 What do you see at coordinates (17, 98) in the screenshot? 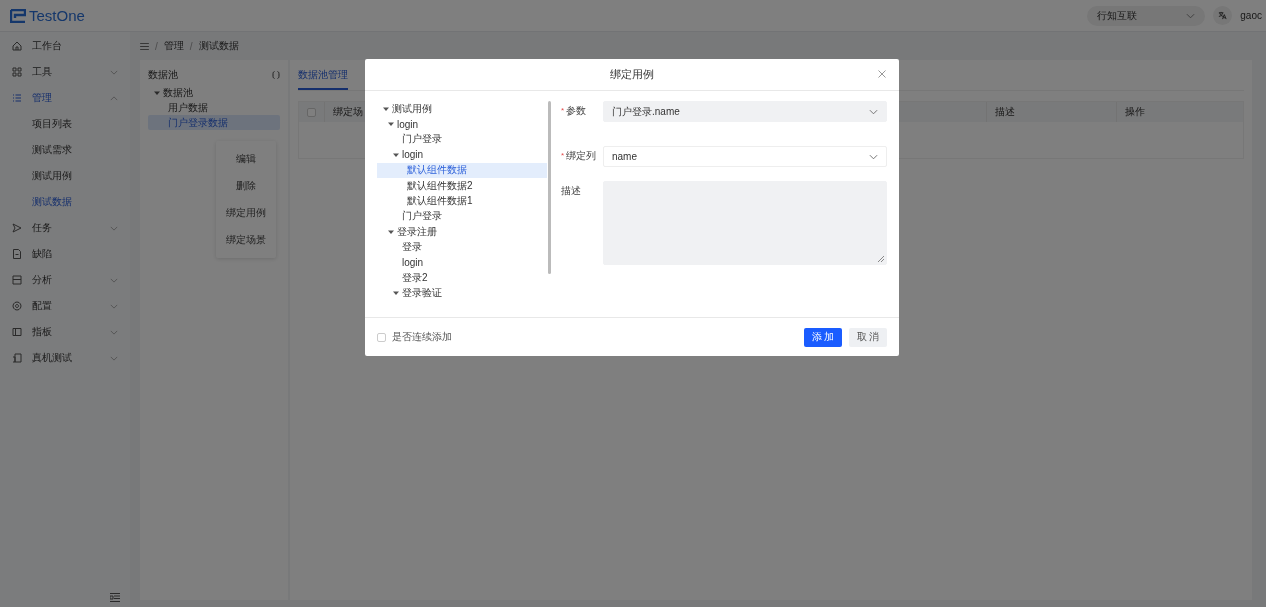
I see `list-icon` at bounding box center [17, 98].